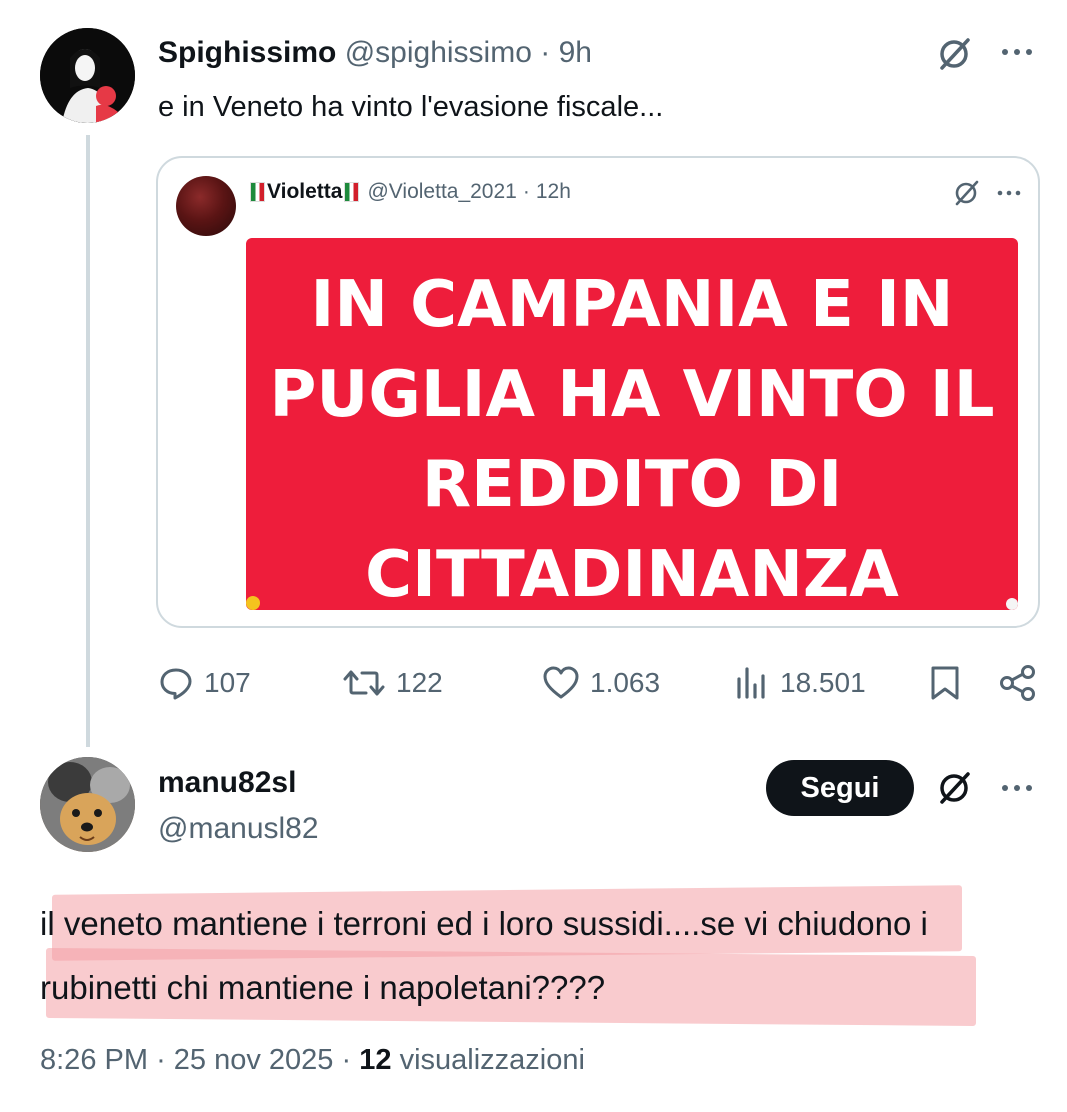  Describe the element at coordinates (94, 1060) in the screenshot. I see `tweet2-time: 8:26 PM` at that location.